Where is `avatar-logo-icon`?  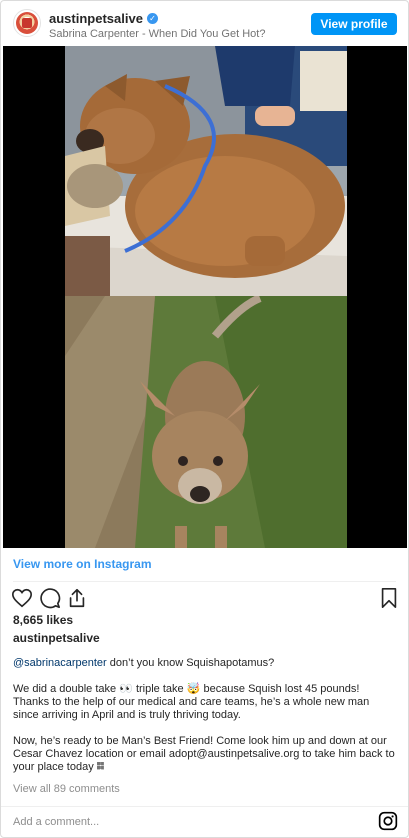 avatar-logo-icon is located at coordinates (27, 23).